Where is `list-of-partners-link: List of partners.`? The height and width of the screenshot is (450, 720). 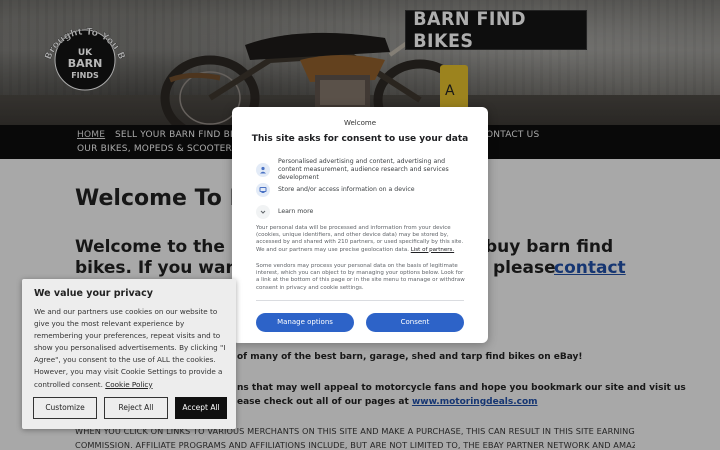
list-of-partners-link: List of partners. is located at coordinates (432, 250).